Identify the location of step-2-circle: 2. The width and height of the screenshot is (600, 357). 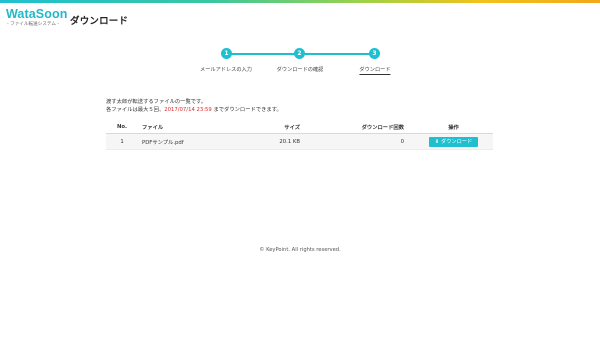
(299, 53).